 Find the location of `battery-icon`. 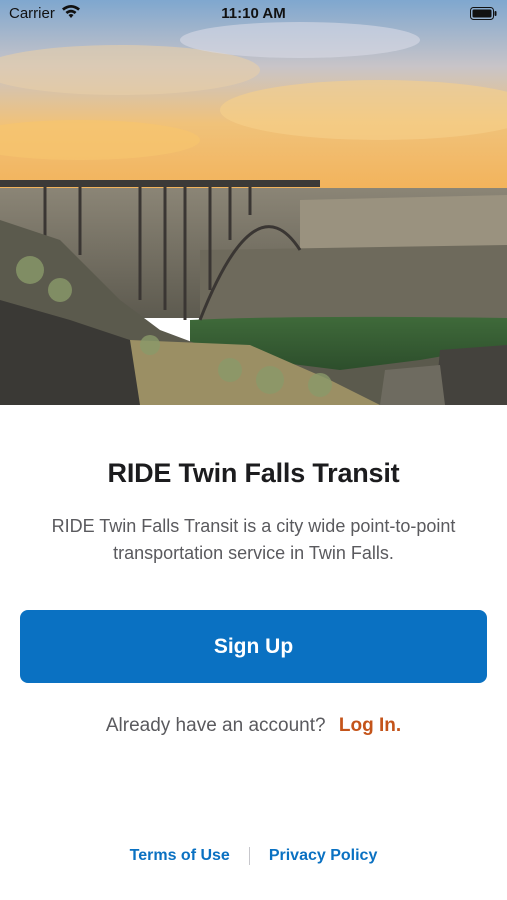

battery-icon is located at coordinates (483, 13).